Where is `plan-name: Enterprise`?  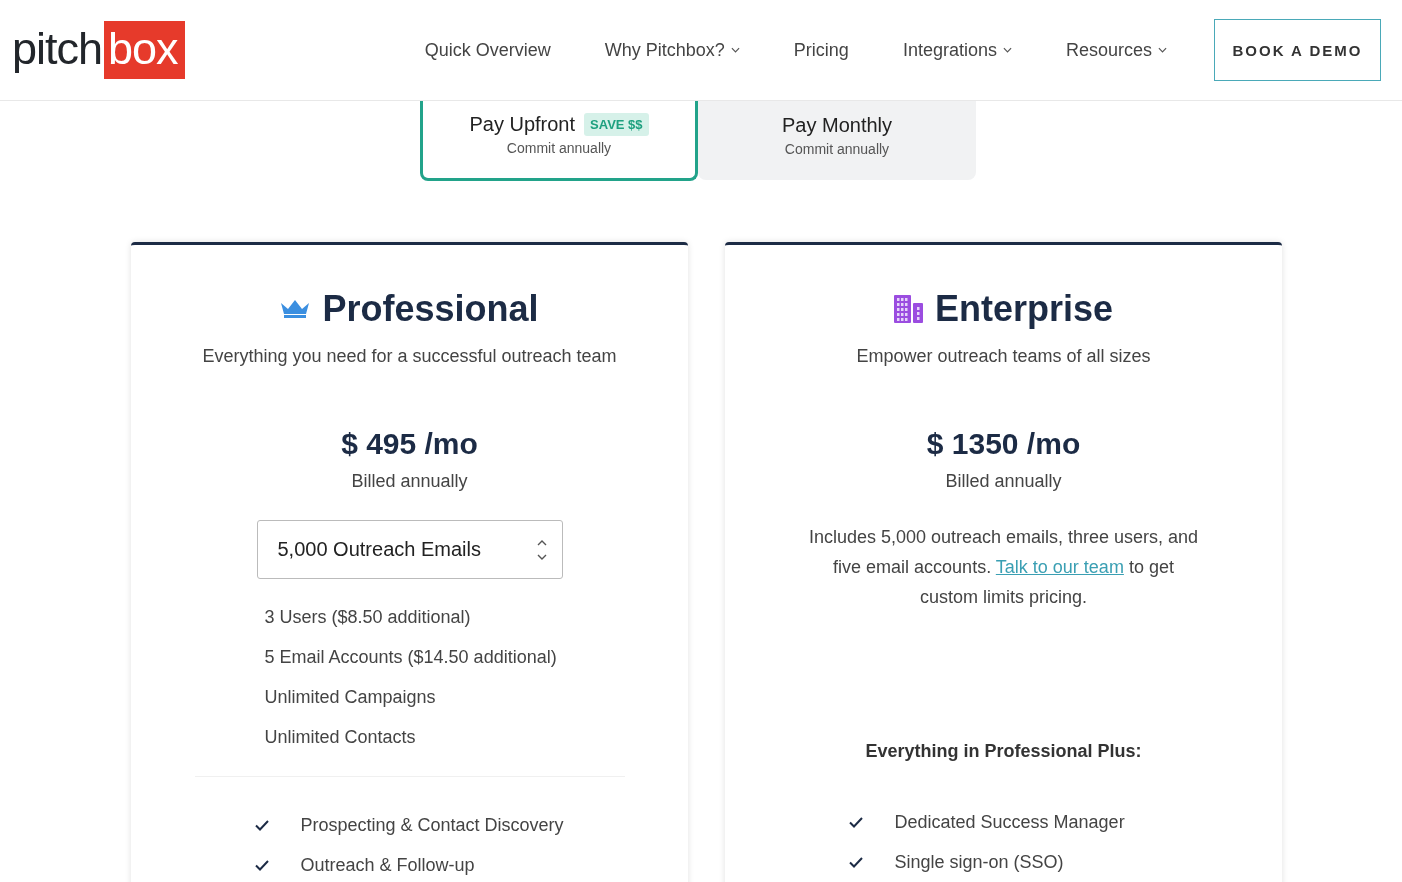 plan-name: Enterprise is located at coordinates (1024, 309).